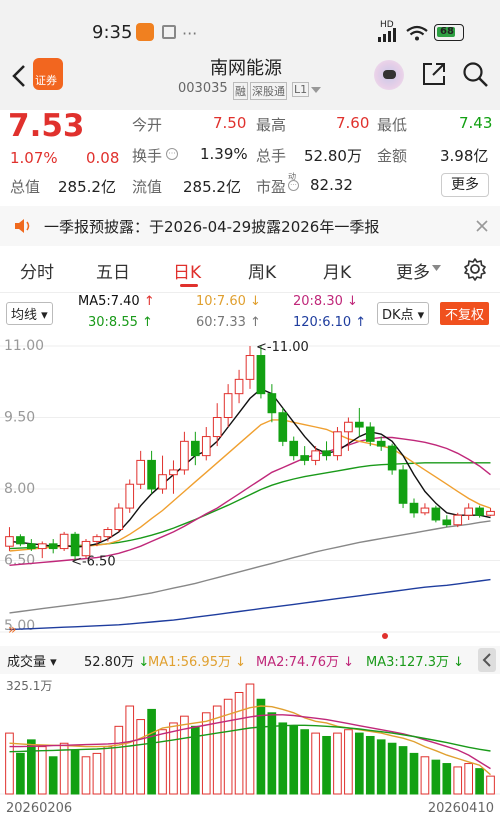 This screenshot has height=824, width=500. What do you see at coordinates (465, 185) in the screenshot?
I see `more-quote-button: 更多` at bounding box center [465, 185].